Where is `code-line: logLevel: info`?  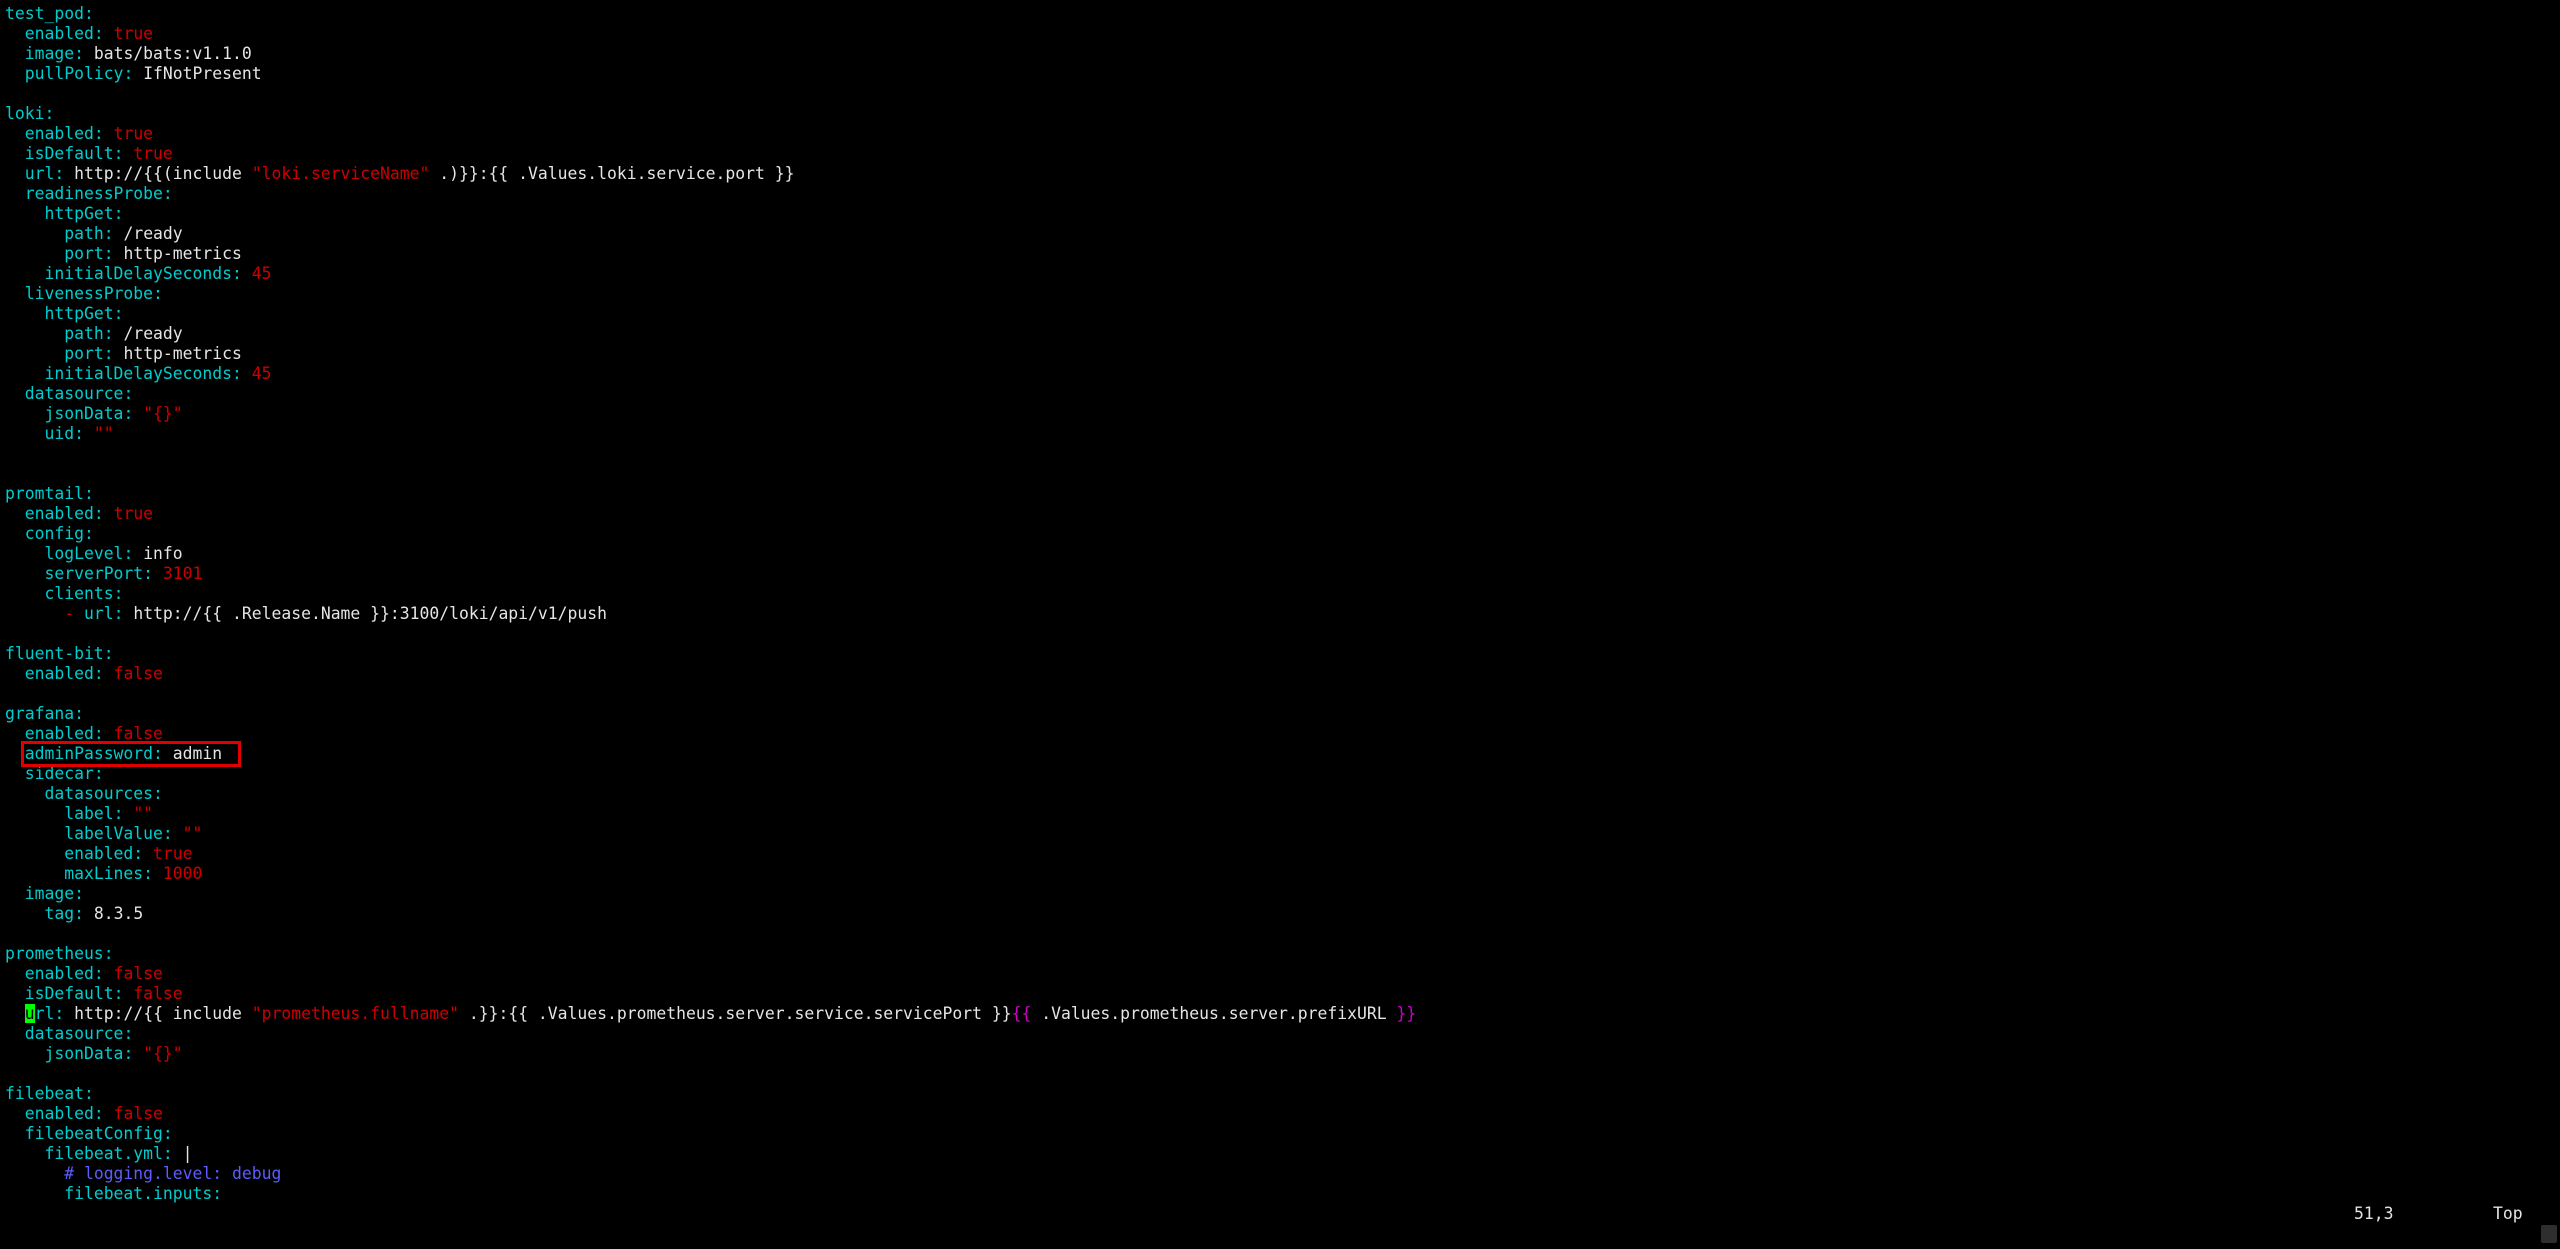 code-line: logLevel: info is located at coordinates (94, 554).